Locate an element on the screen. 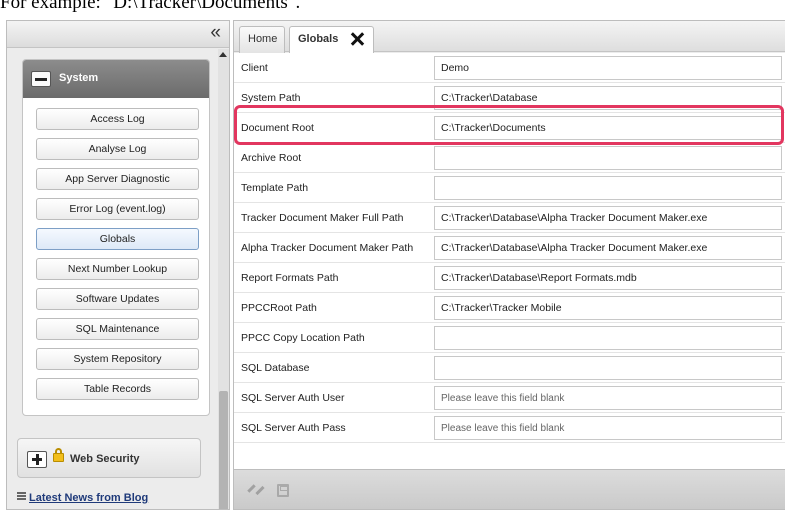 This screenshot has height=510, width=785. field-label: PPCCRoot Path is located at coordinates (279, 308).